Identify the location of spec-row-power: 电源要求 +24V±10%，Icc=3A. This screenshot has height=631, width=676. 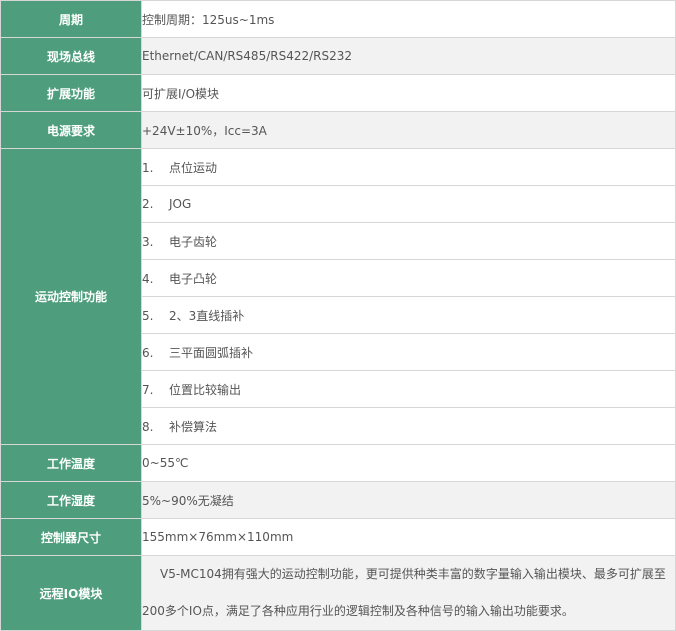
(338, 130).